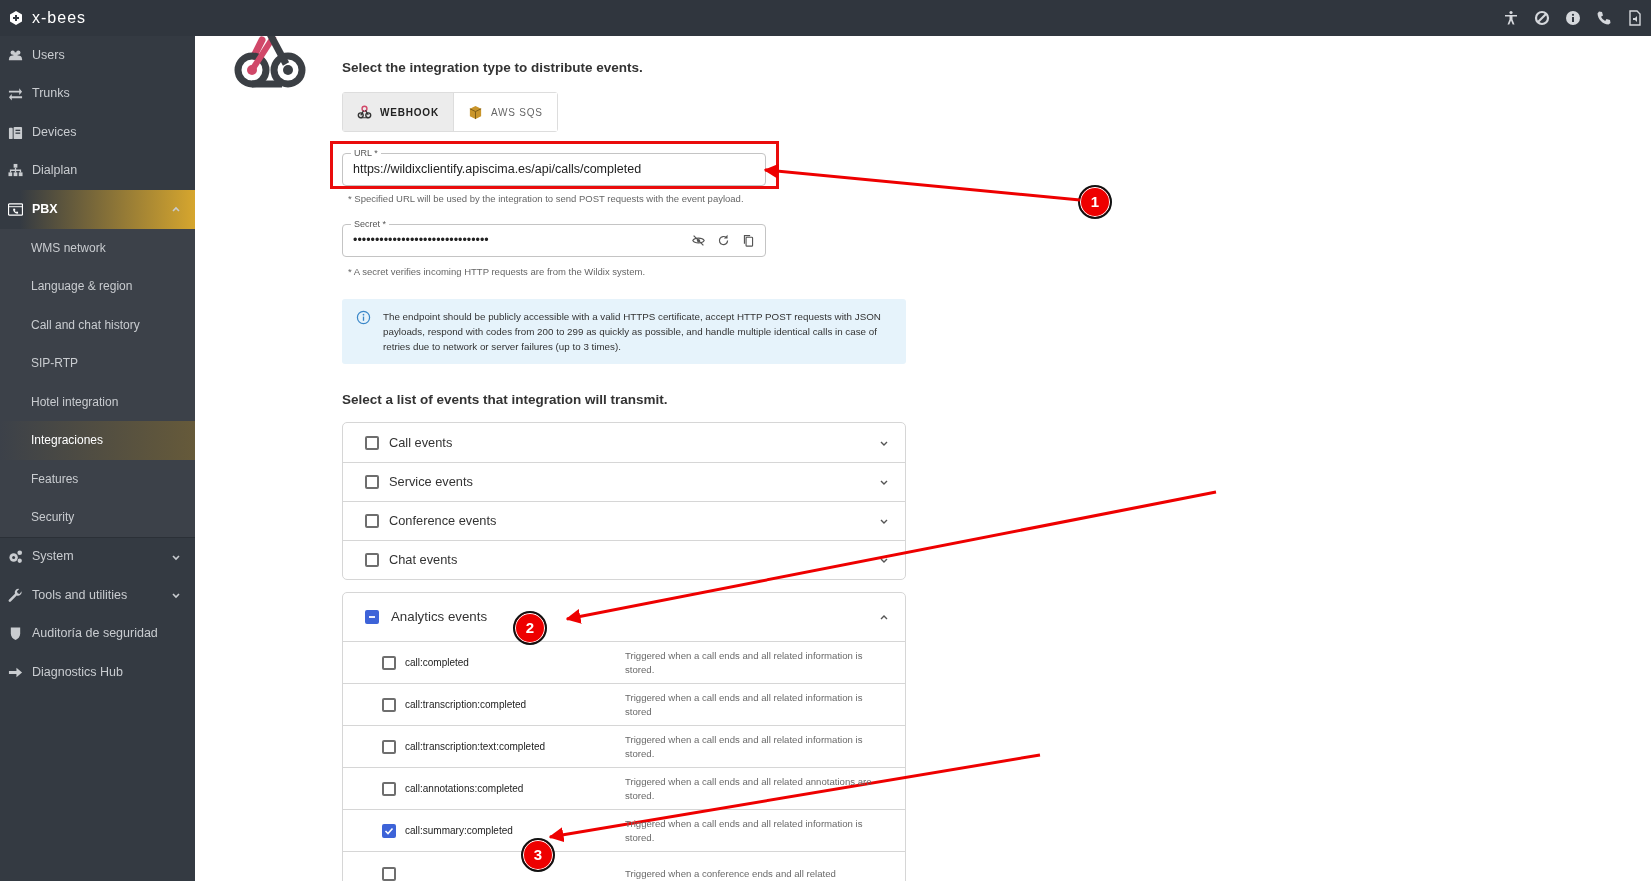 The image size is (1651, 881). What do you see at coordinates (723, 240) in the screenshot?
I see `refresh-icon` at bounding box center [723, 240].